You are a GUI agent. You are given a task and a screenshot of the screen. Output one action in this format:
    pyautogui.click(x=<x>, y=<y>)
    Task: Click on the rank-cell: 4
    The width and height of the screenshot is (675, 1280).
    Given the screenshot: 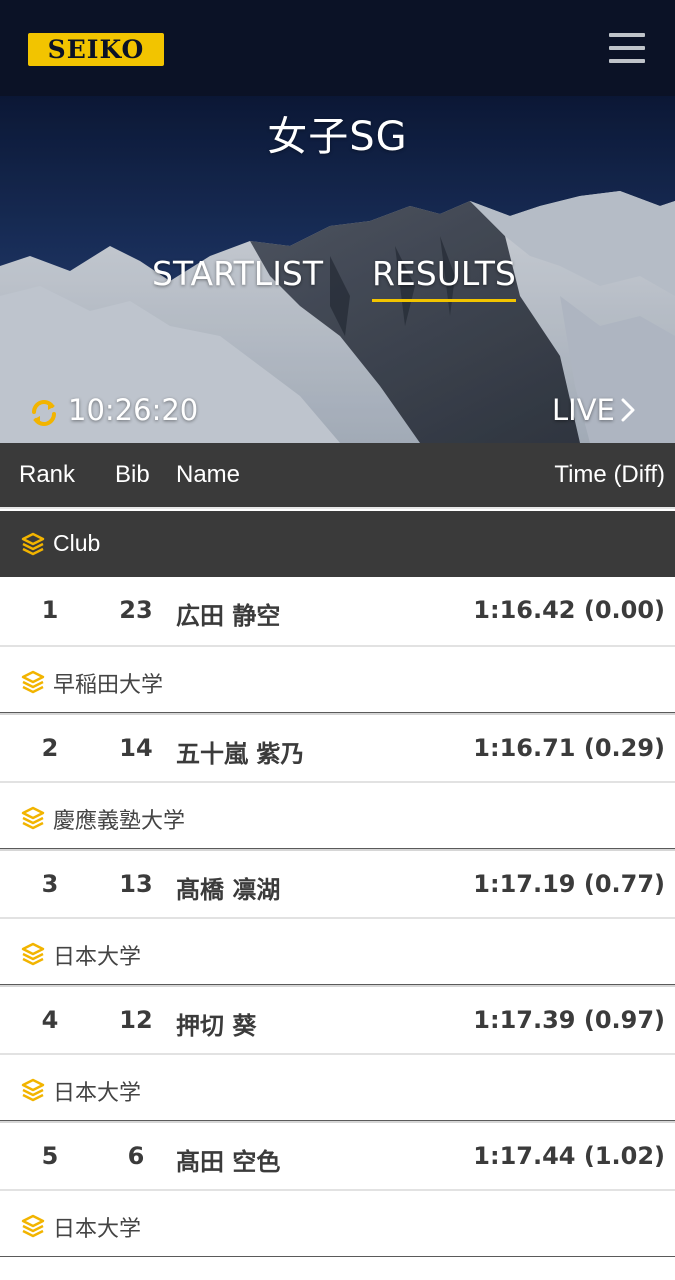 What is the action you would take?
    pyautogui.click(x=50, y=1020)
    